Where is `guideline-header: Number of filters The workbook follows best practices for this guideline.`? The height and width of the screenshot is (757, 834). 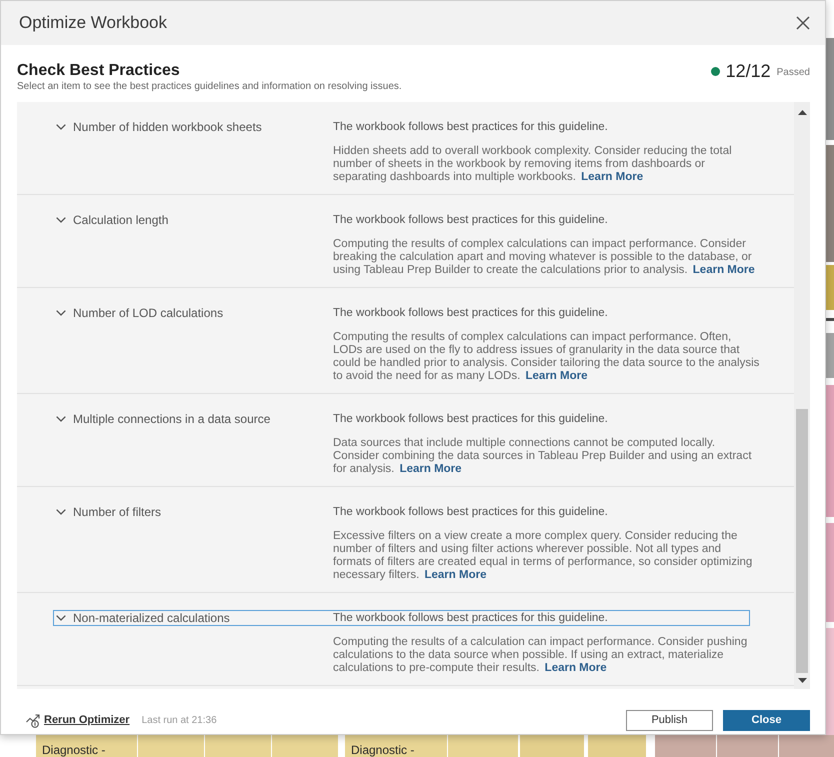
guideline-header: Number of filters The workbook follows best practices for this guideline. is located at coordinates (401, 512).